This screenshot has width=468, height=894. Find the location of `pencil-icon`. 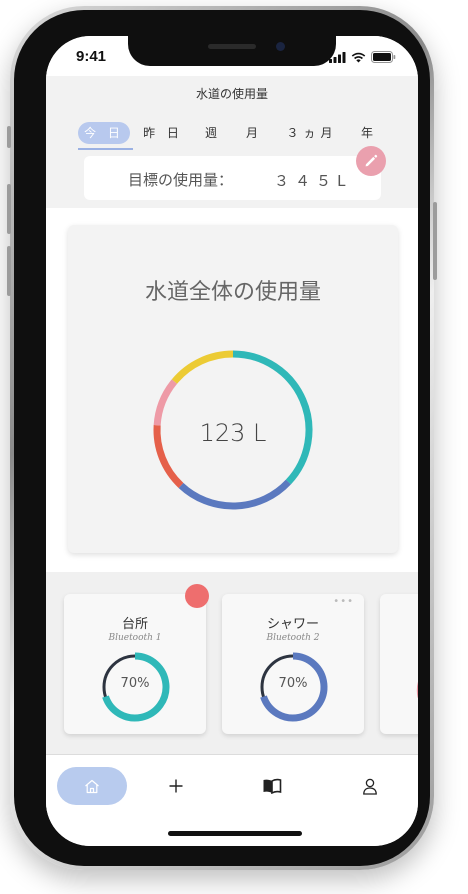

pencil-icon is located at coordinates (371, 160).